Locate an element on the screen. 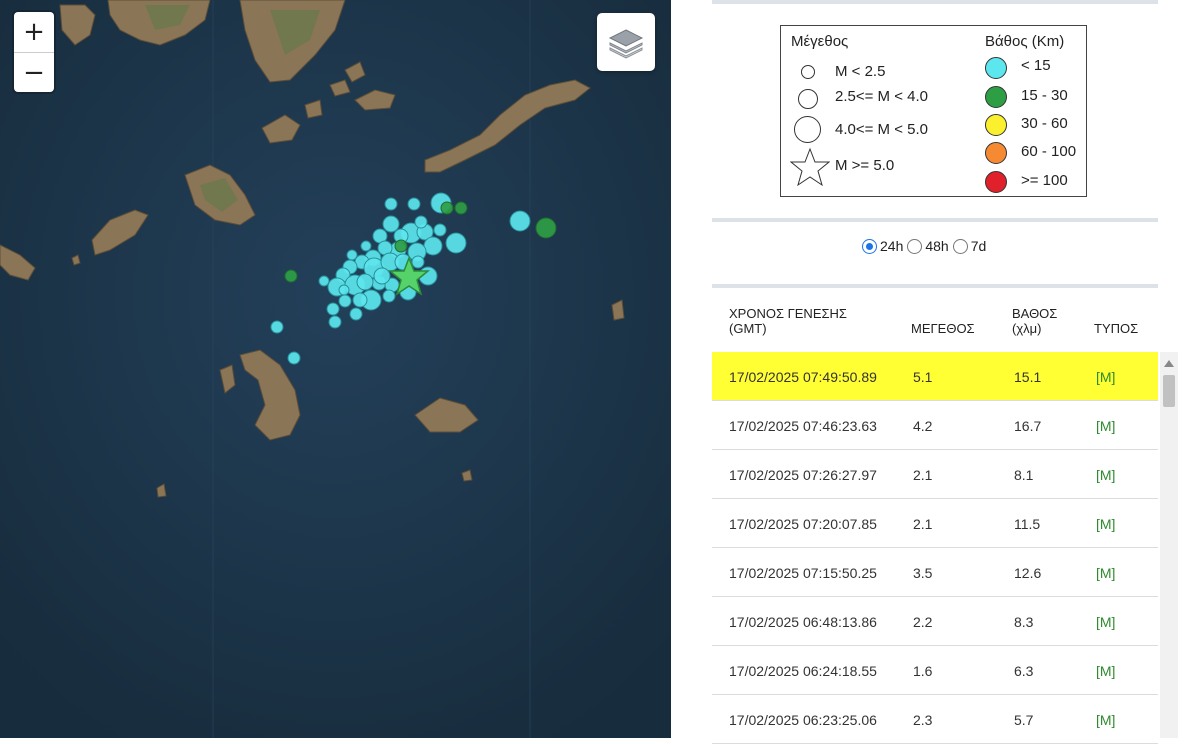 The image size is (1200, 744). cell-depth: 11.5 is located at coordinates (1027, 524).